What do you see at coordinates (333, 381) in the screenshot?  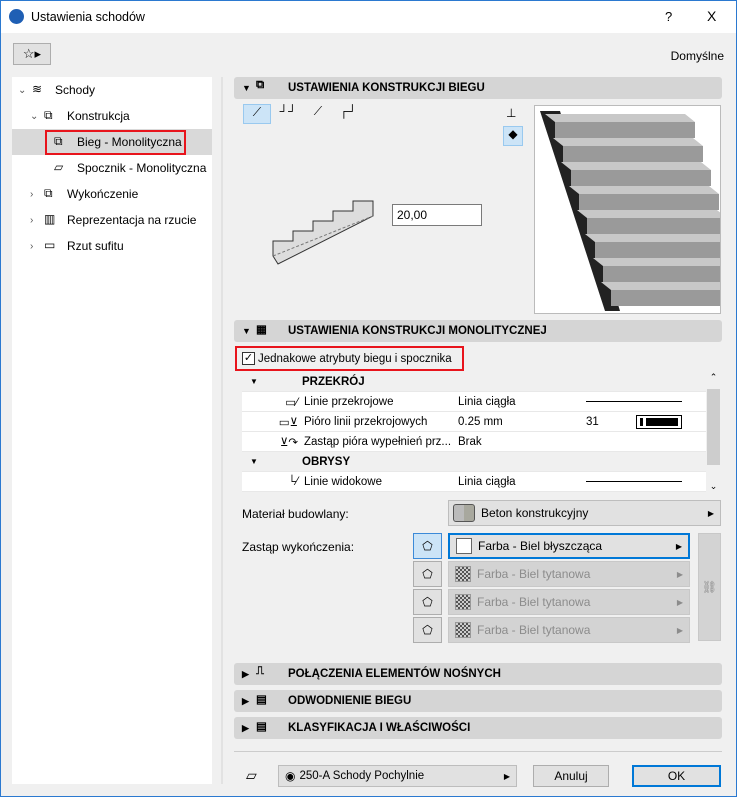 I see `group-label: PRZEKRÓJ` at bounding box center [333, 381].